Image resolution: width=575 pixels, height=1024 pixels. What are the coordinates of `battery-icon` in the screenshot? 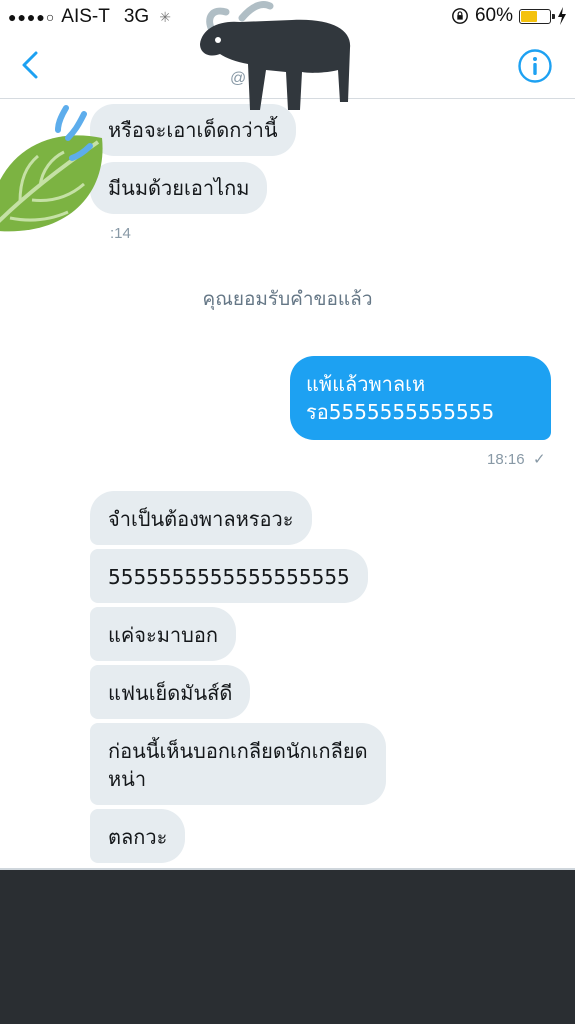 It's located at (537, 16).